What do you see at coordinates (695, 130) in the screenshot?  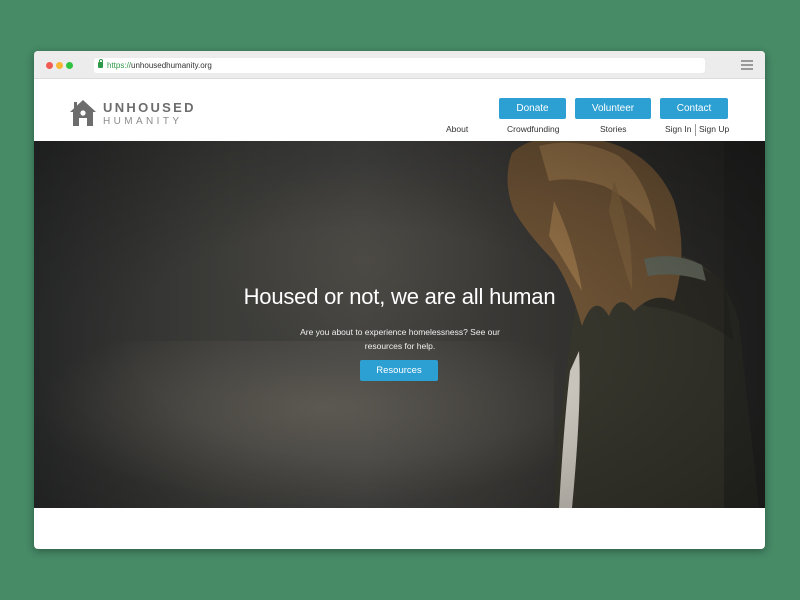 I see `nav-divider` at bounding box center [695, 130].